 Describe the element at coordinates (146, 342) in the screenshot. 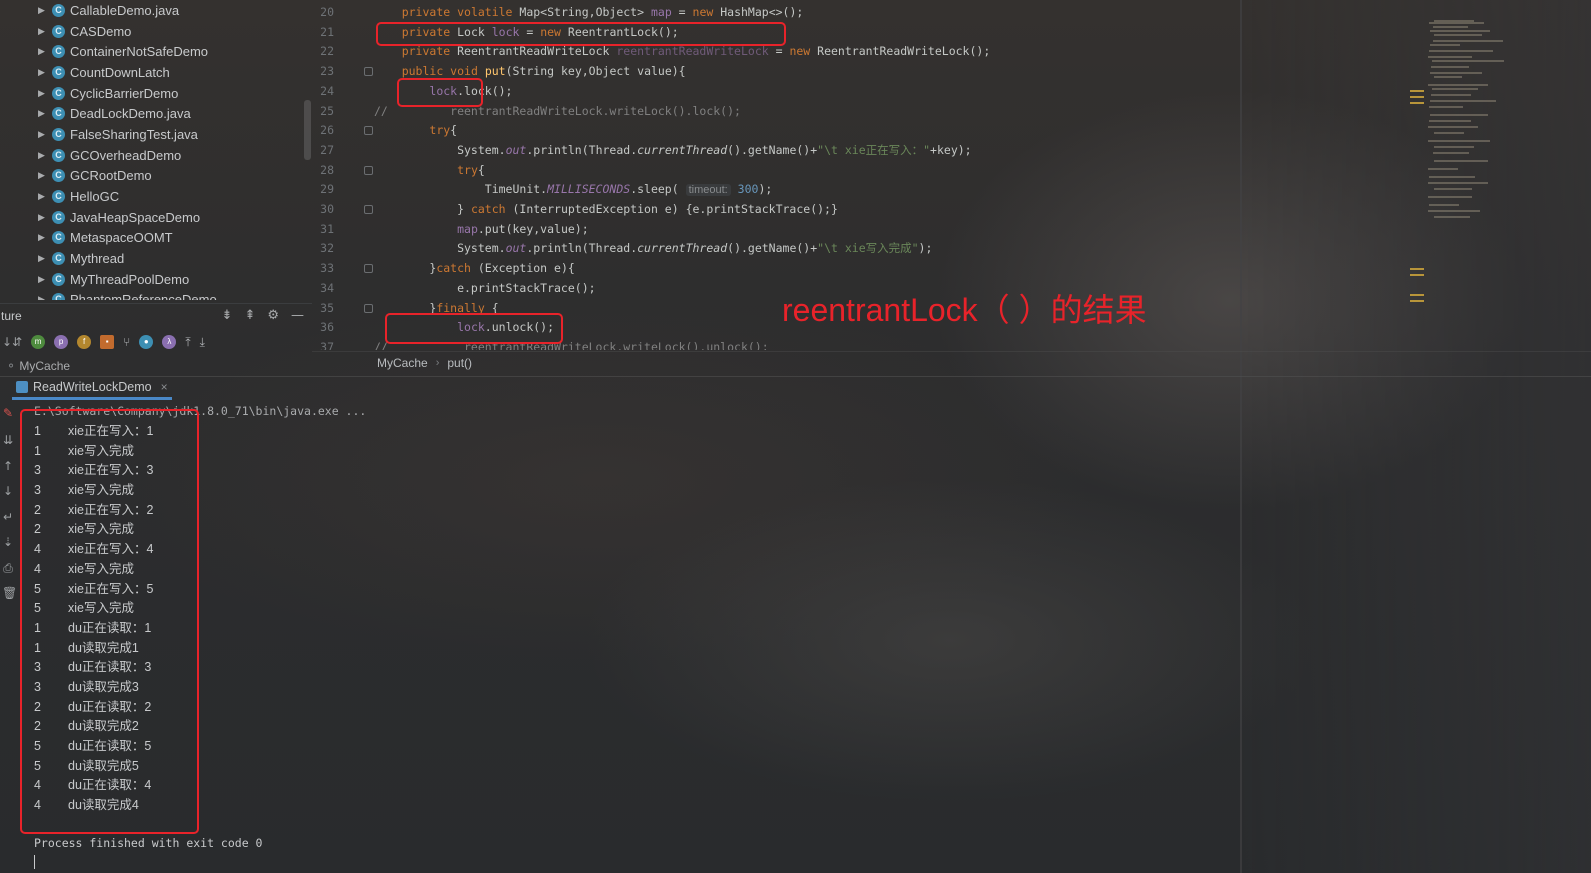

I see `anonymous-classes-icon: ●` at that location.